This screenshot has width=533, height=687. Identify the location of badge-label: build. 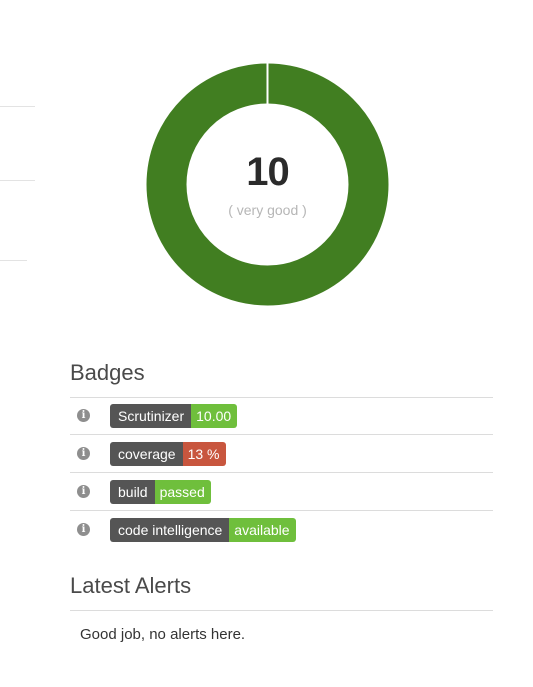
(132, 492).